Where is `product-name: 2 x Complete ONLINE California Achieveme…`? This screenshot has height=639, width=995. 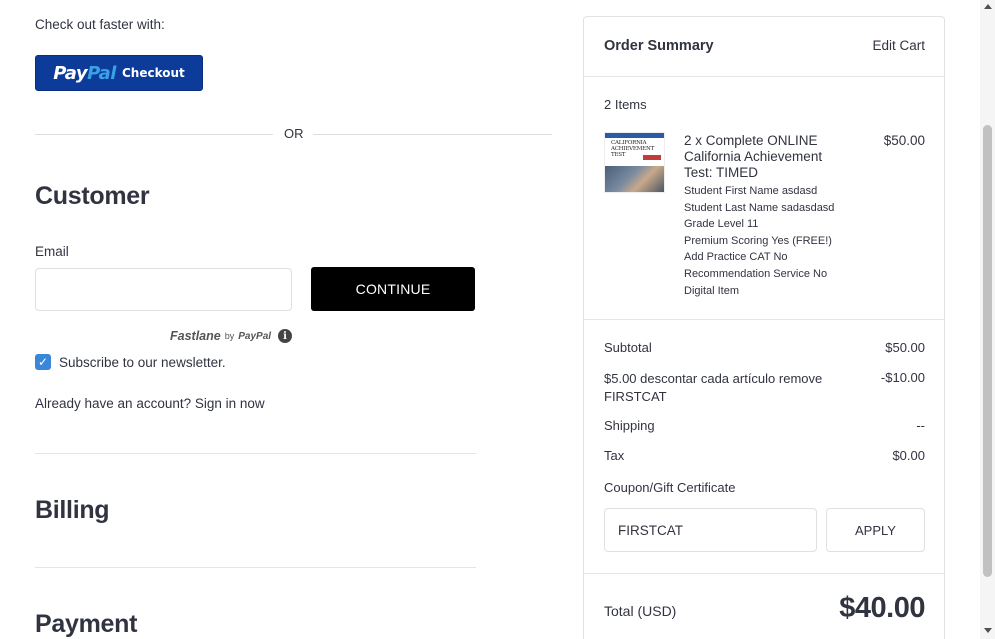 product-name: 2 x Complete ONLINE California Achieveme… is located at coordinates (753, 156).